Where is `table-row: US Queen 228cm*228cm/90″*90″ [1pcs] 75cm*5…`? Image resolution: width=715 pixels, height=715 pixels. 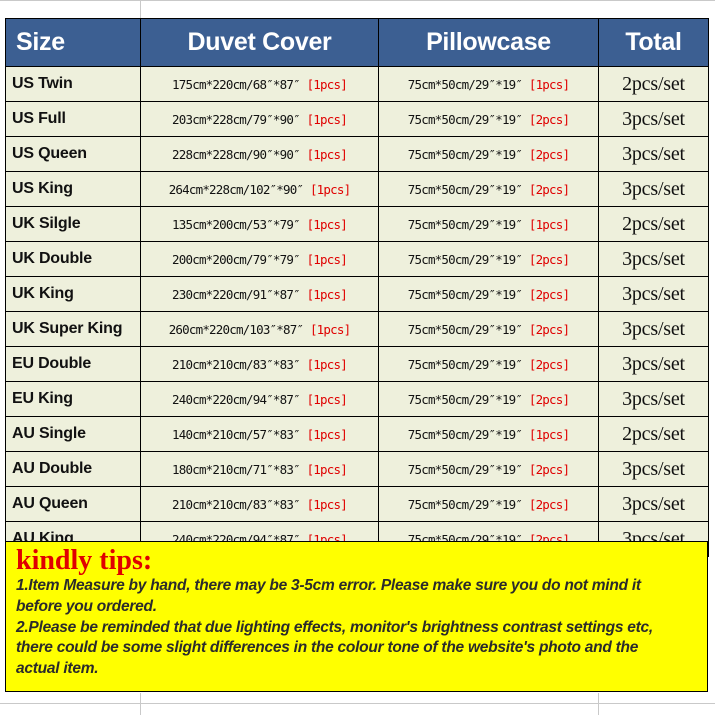 table-row: US Queen 228cm*228cm/90″*90″ [1pcs] 75cm*5… is located at coordinates (357, 154).